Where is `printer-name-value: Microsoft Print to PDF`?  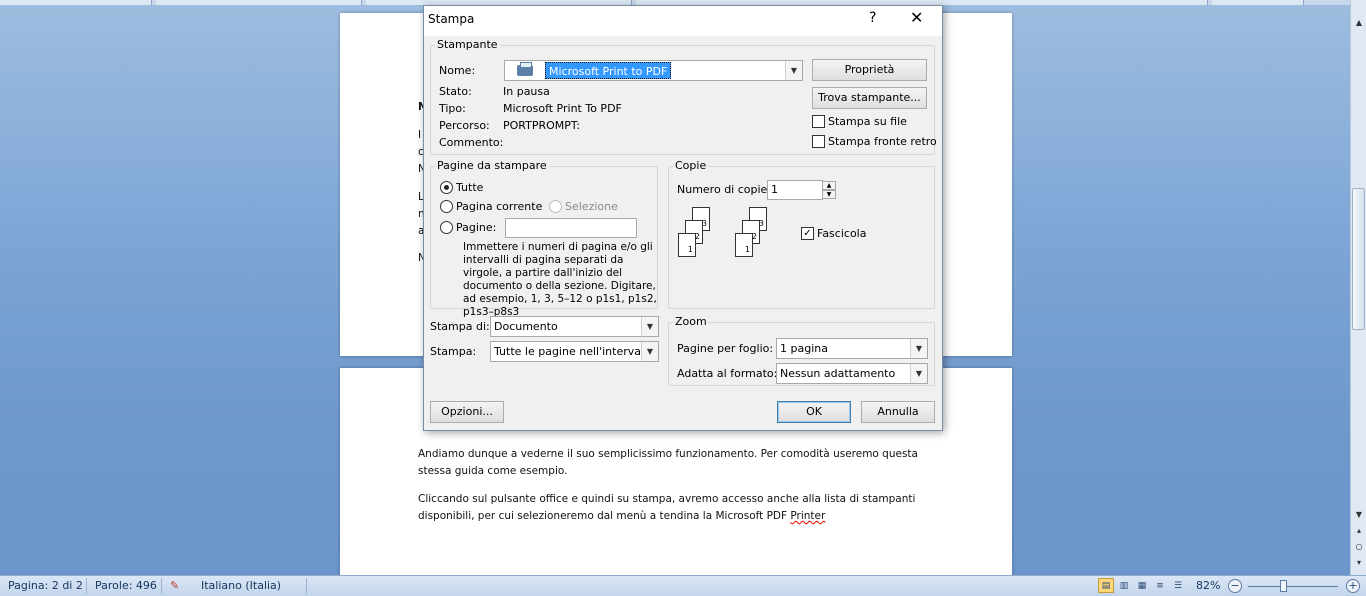
printer-name-value: Microsoft Print to PDF is located at coordinates (608, 70).